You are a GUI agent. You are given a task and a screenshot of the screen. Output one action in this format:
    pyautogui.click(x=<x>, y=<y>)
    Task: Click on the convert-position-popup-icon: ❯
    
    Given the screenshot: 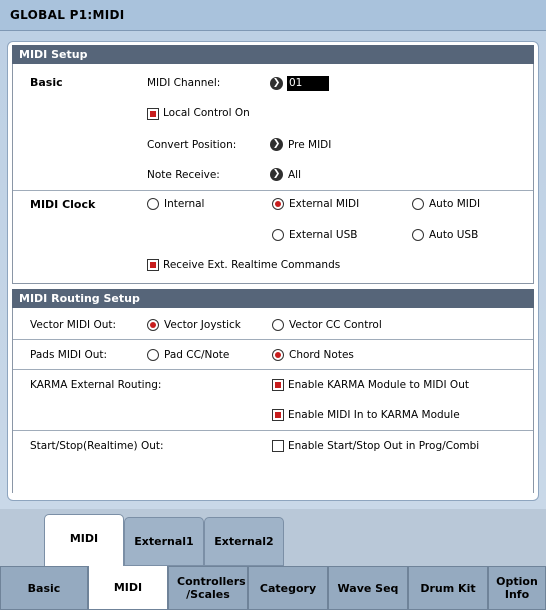 What is the action you would take?
    pyautogui.click(x=276, y=144)
    